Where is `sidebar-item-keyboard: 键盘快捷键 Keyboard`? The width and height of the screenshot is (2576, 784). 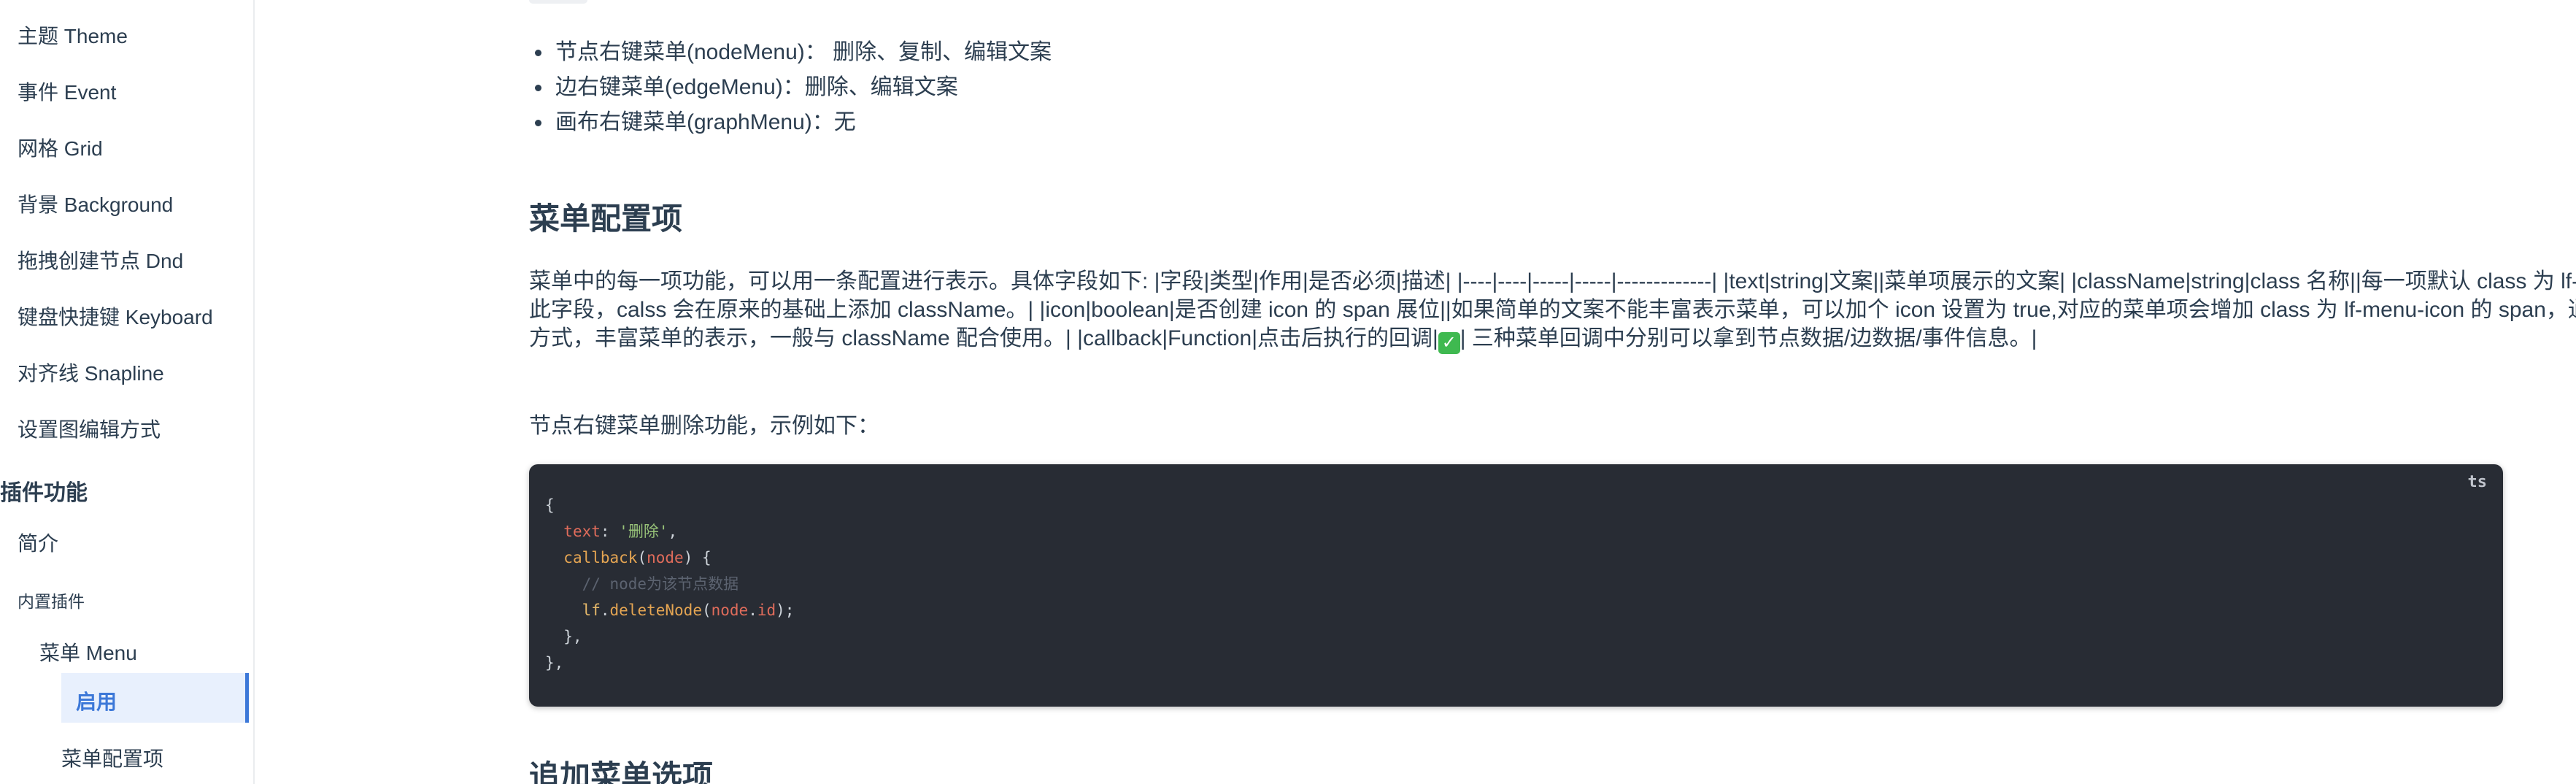
sidebar-item-keyboard: 键盘快捷键 Keyboard is located at coordinates (115, 316).